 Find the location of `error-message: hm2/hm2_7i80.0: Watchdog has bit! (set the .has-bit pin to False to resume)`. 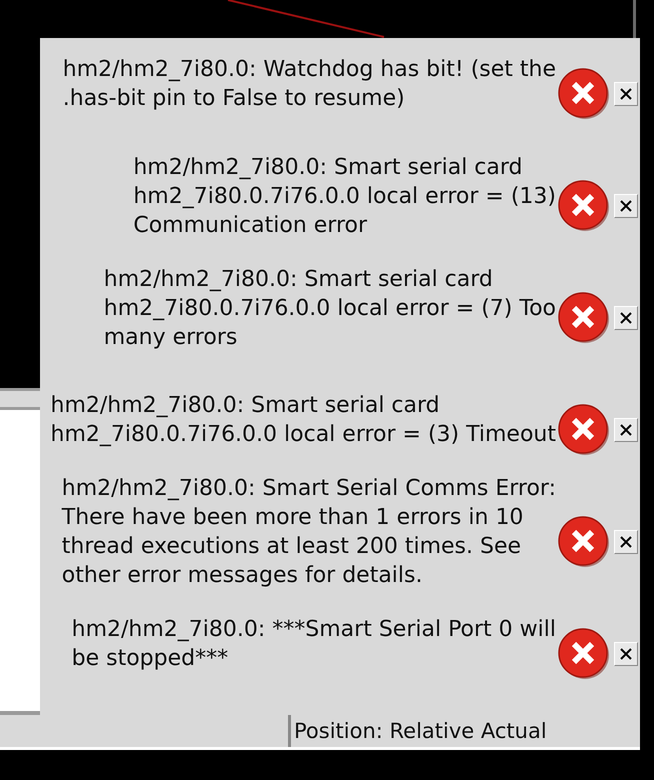

error-message: hm2/hm2_7i80.0: Watchdog has bit! (set the .has-bit pin to False to resume) is located at coordinates (309, 84).